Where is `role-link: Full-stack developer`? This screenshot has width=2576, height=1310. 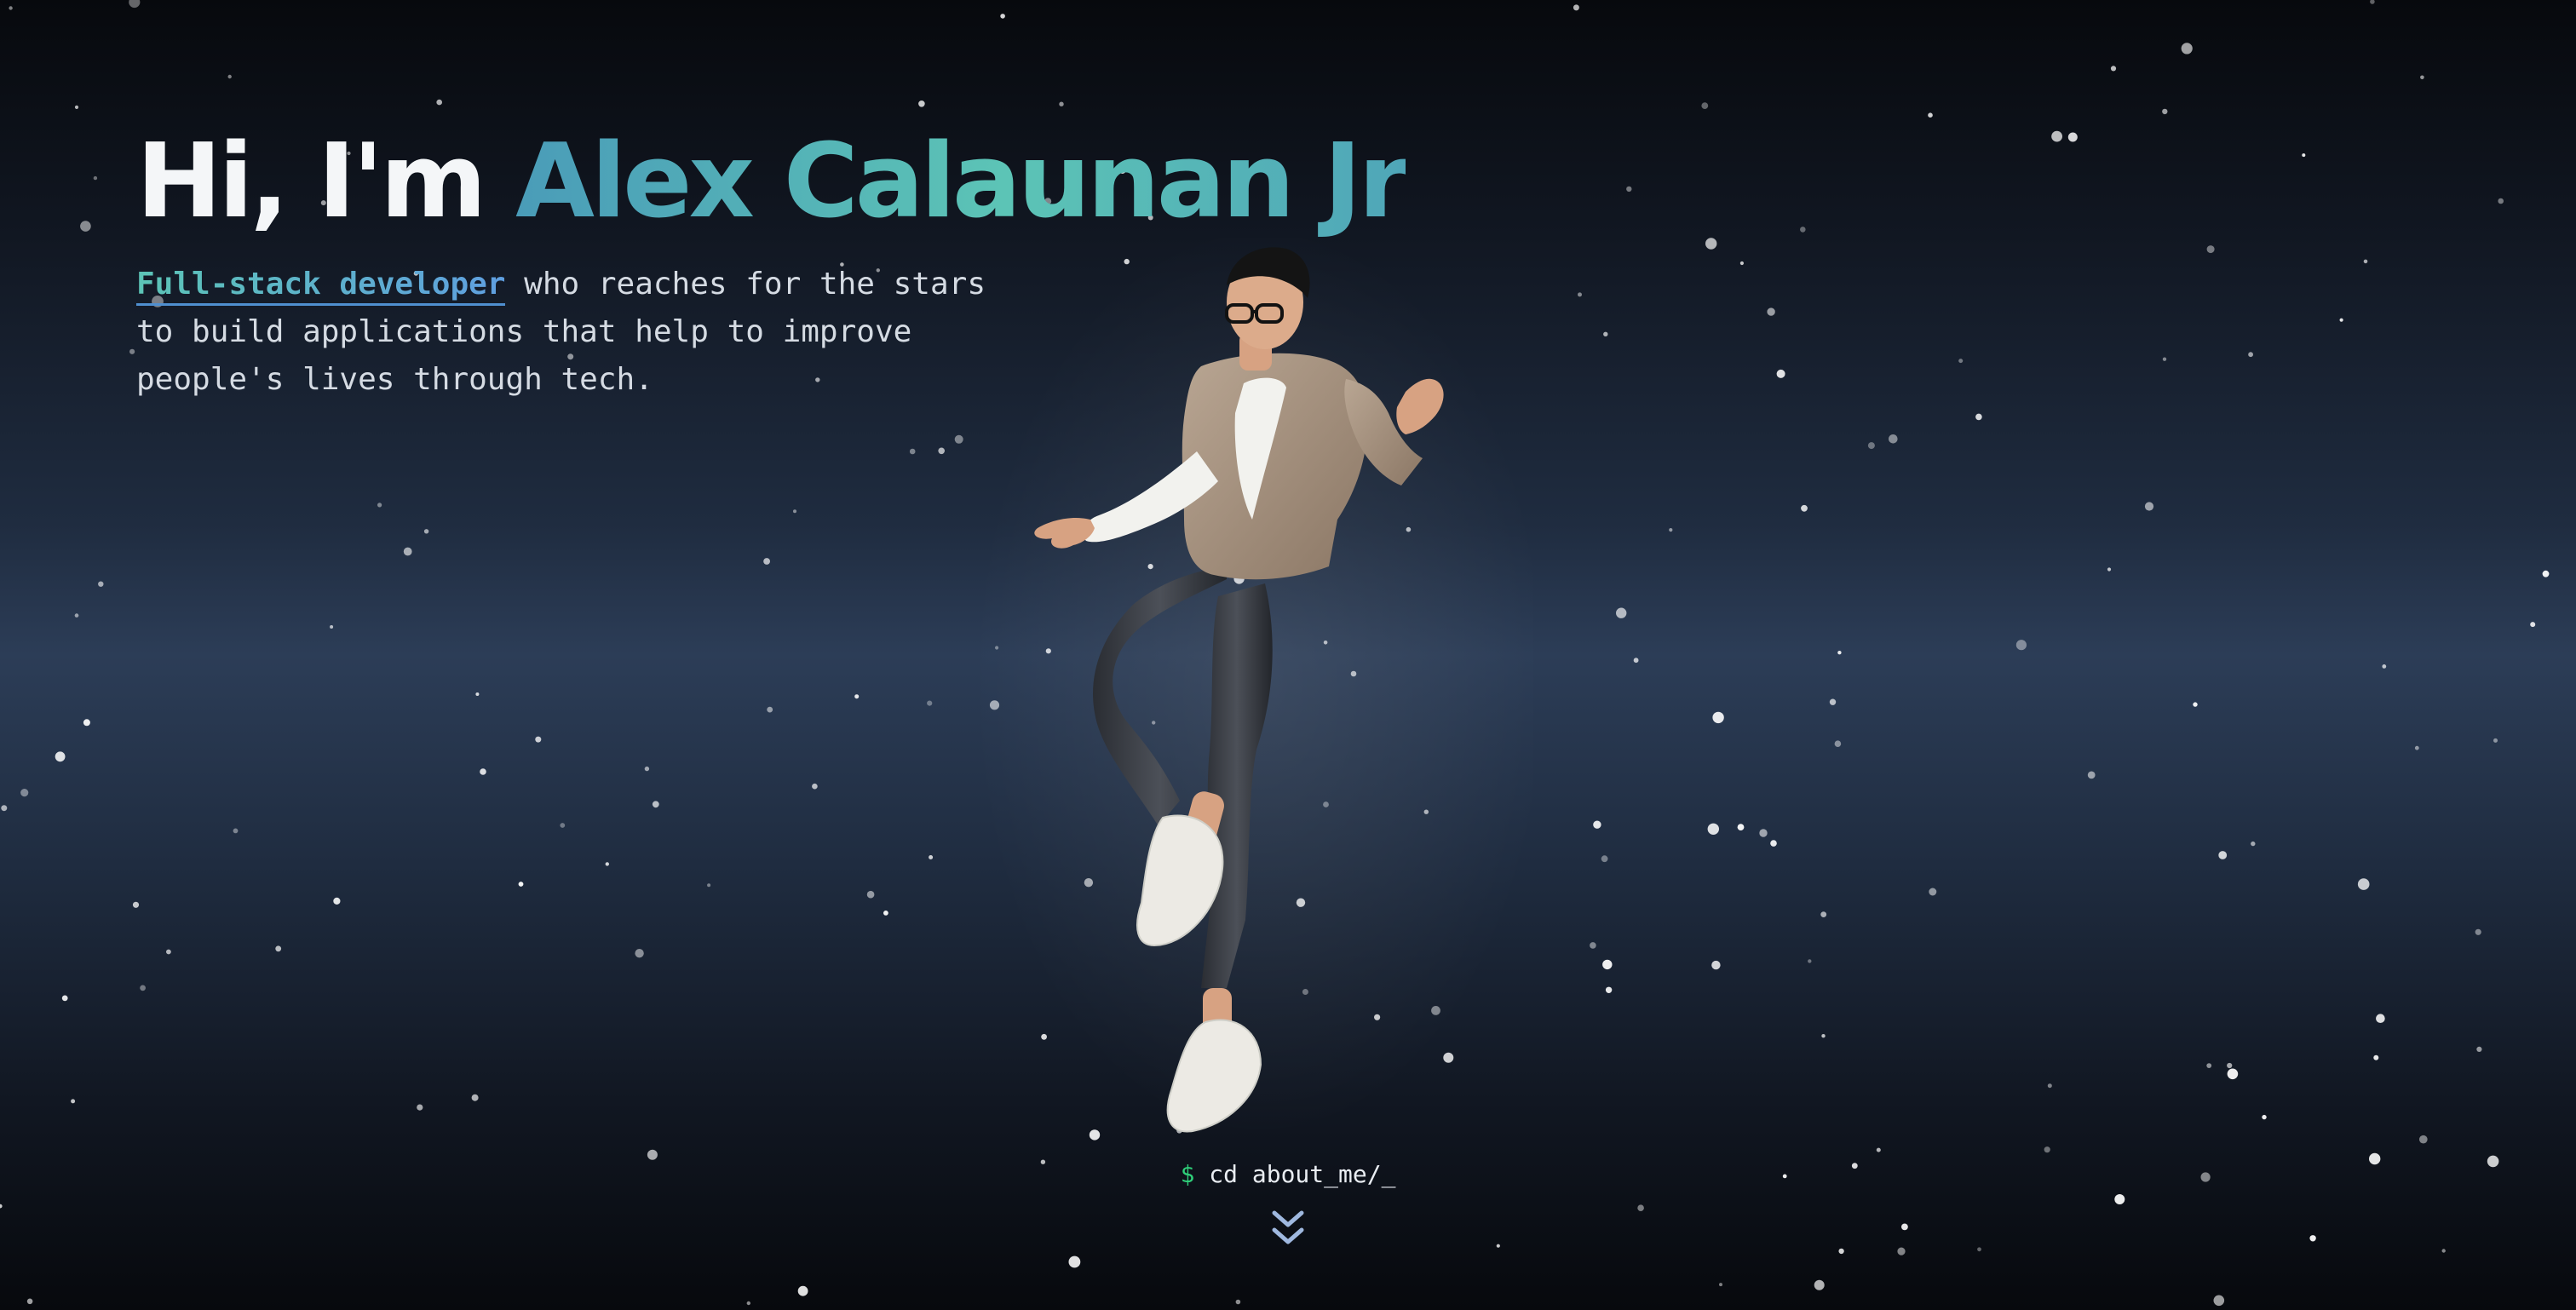
role-link: Full-stack developer is located at coordinates (321, 286).